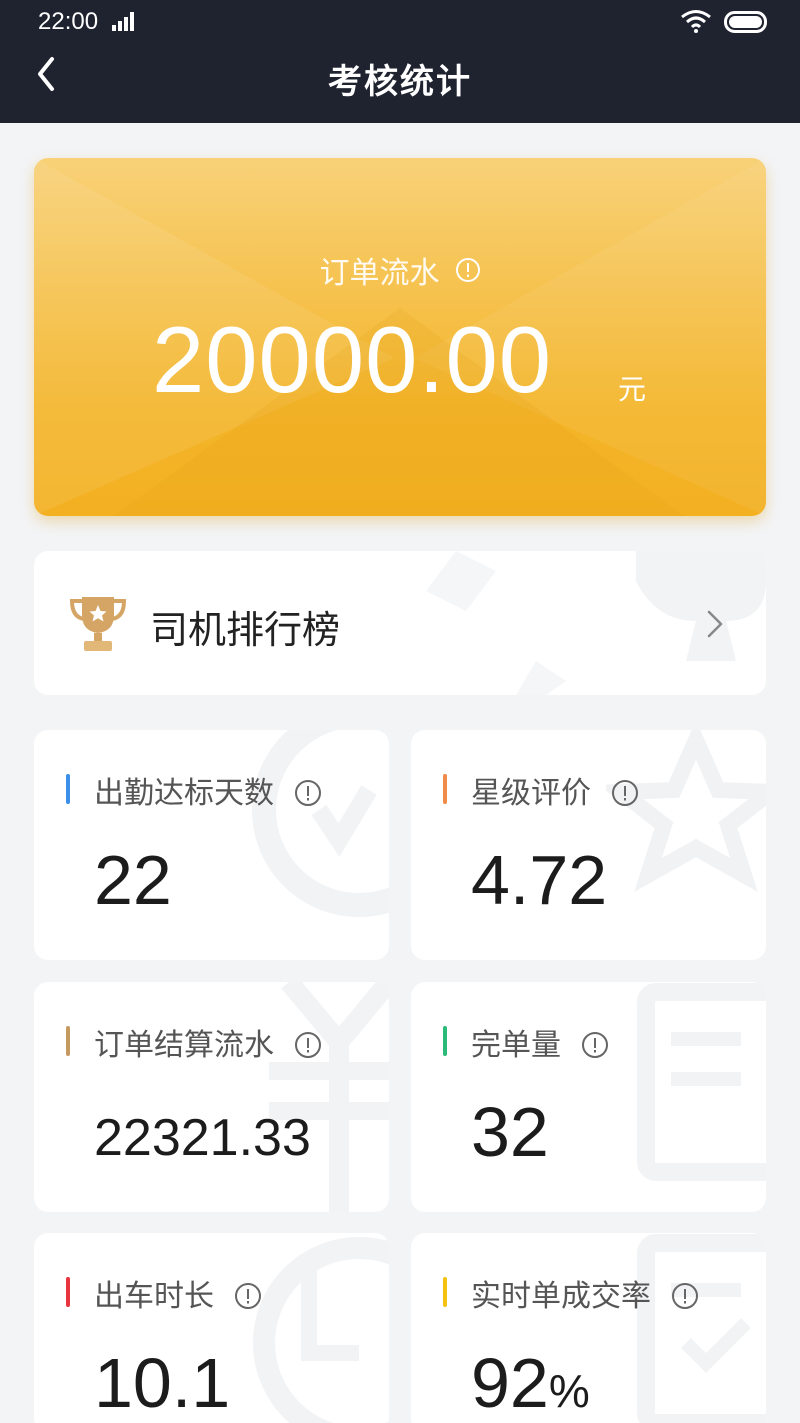 This screenshot has height=1423, width=800. I want to click on stat-label: 出车时长, so click(178, 1293).